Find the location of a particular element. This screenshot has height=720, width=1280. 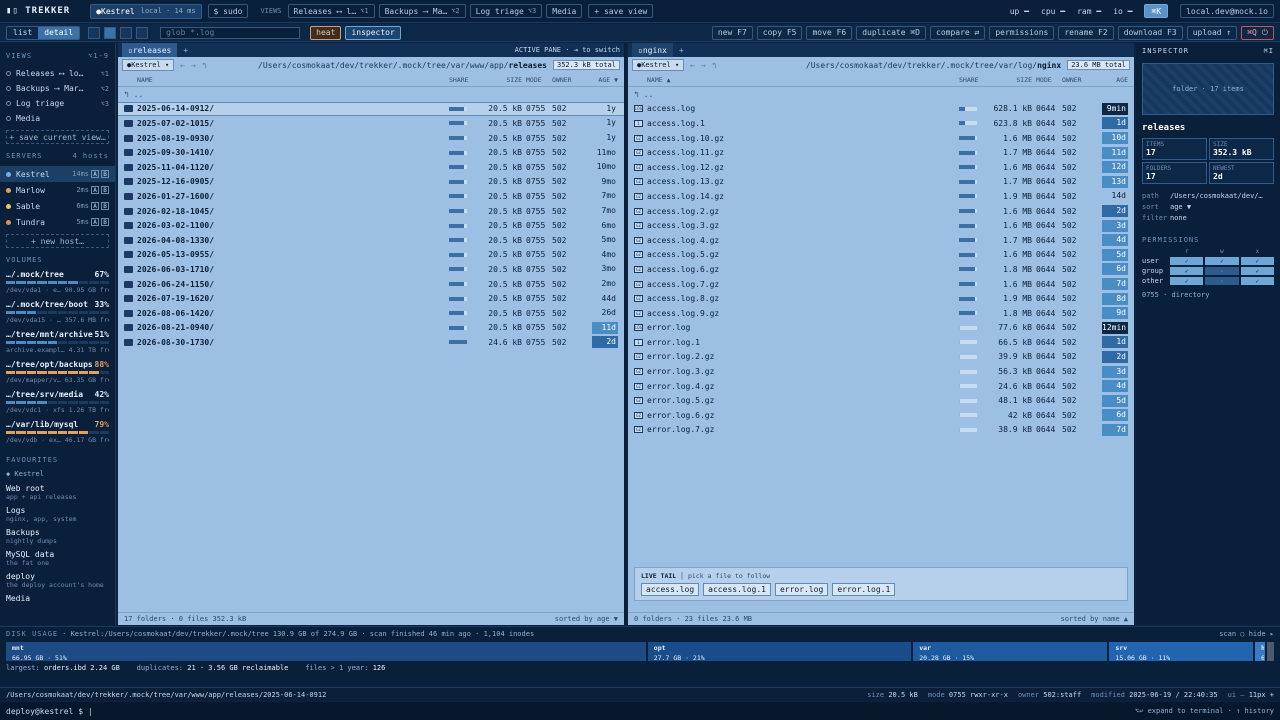

favourite-item: deploy the deploy account's home is located at coordinates (57, 580).